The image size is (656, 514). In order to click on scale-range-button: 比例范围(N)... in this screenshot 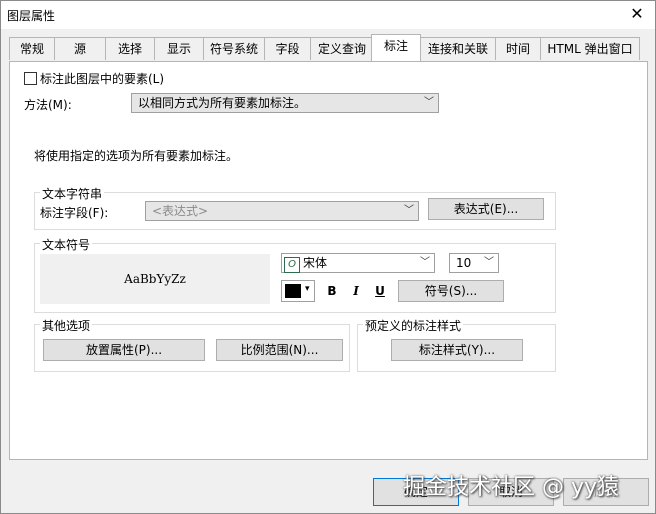, I will do `click(279, 350)`.